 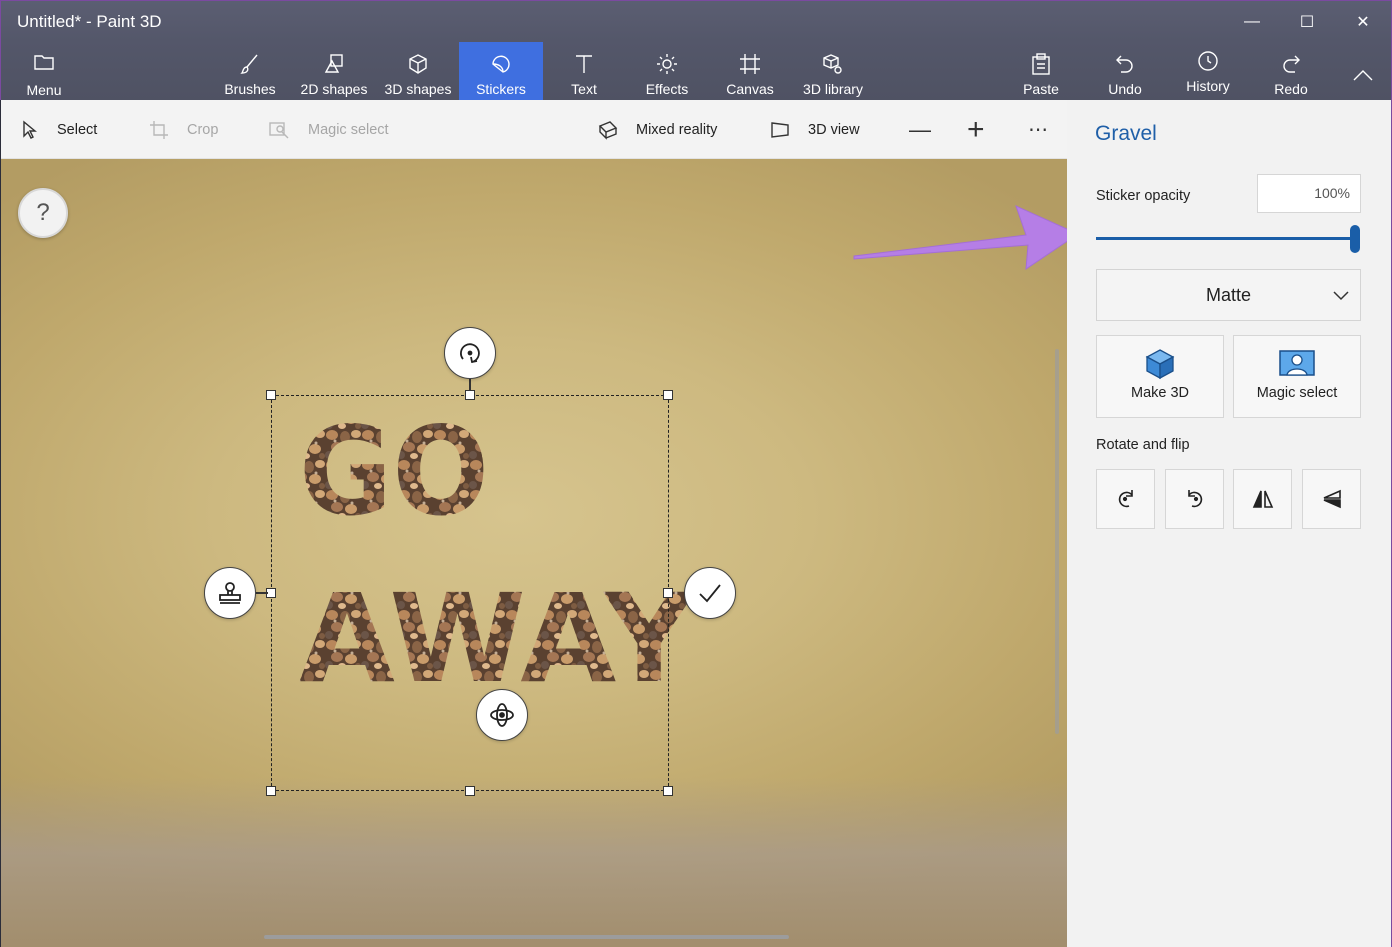 What do you see at coordinates (183, 129) in the screenshot?
I see `crop-button: Crop` at bounding box center [183, 129].